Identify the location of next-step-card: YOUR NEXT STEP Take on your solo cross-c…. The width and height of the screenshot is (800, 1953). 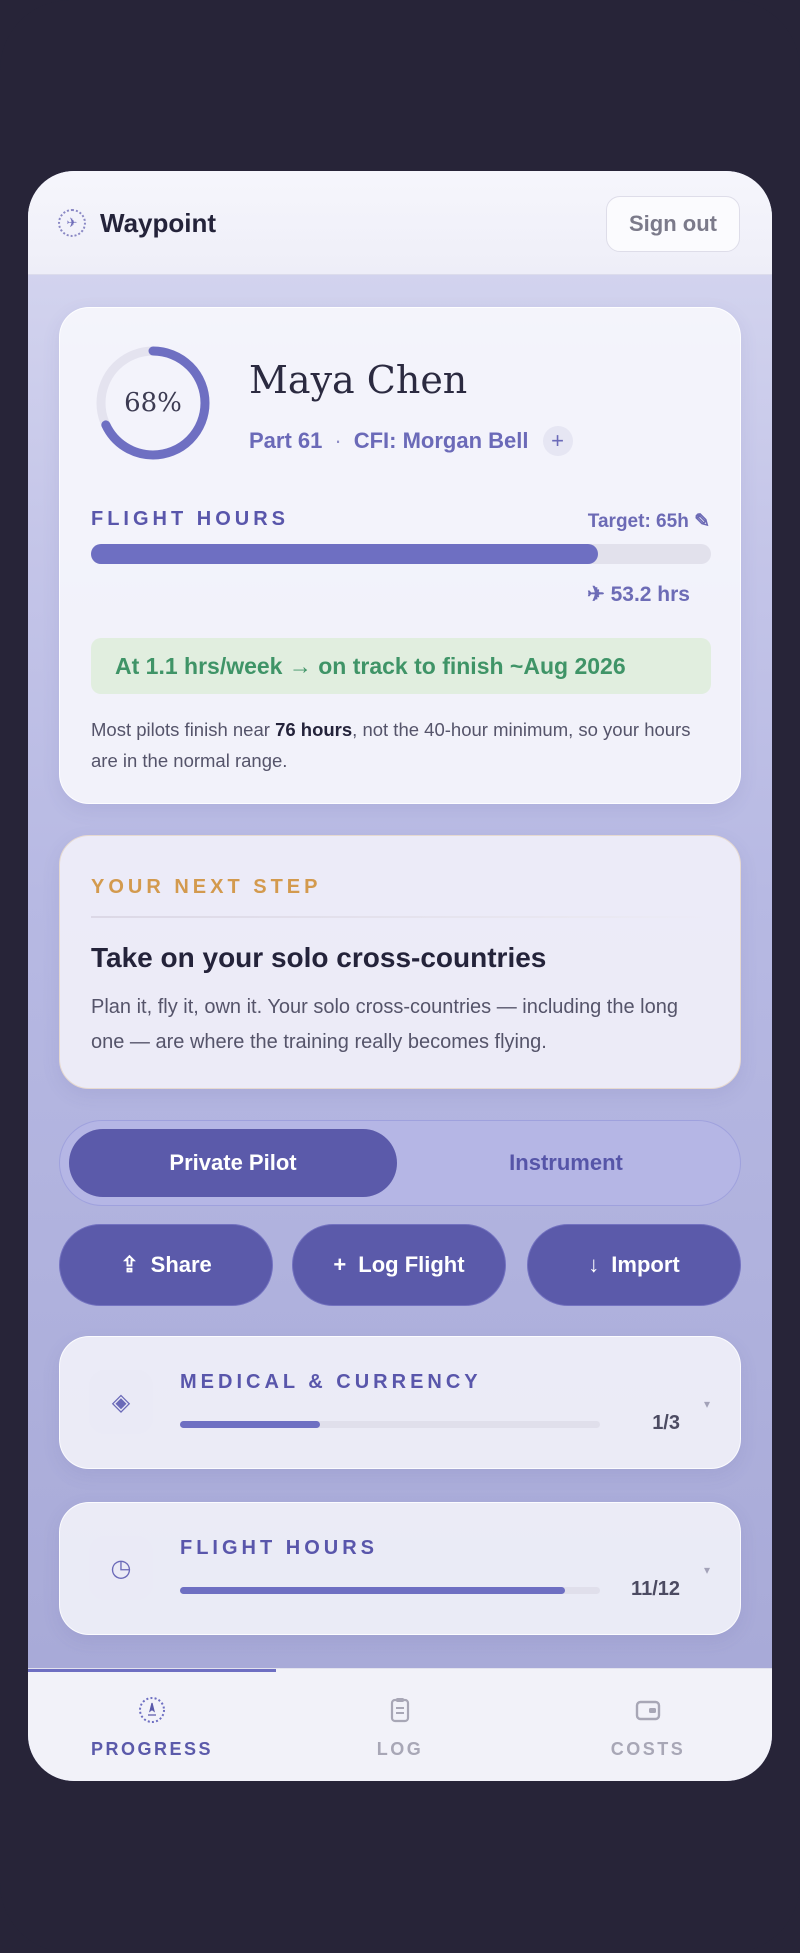
(400, 962).